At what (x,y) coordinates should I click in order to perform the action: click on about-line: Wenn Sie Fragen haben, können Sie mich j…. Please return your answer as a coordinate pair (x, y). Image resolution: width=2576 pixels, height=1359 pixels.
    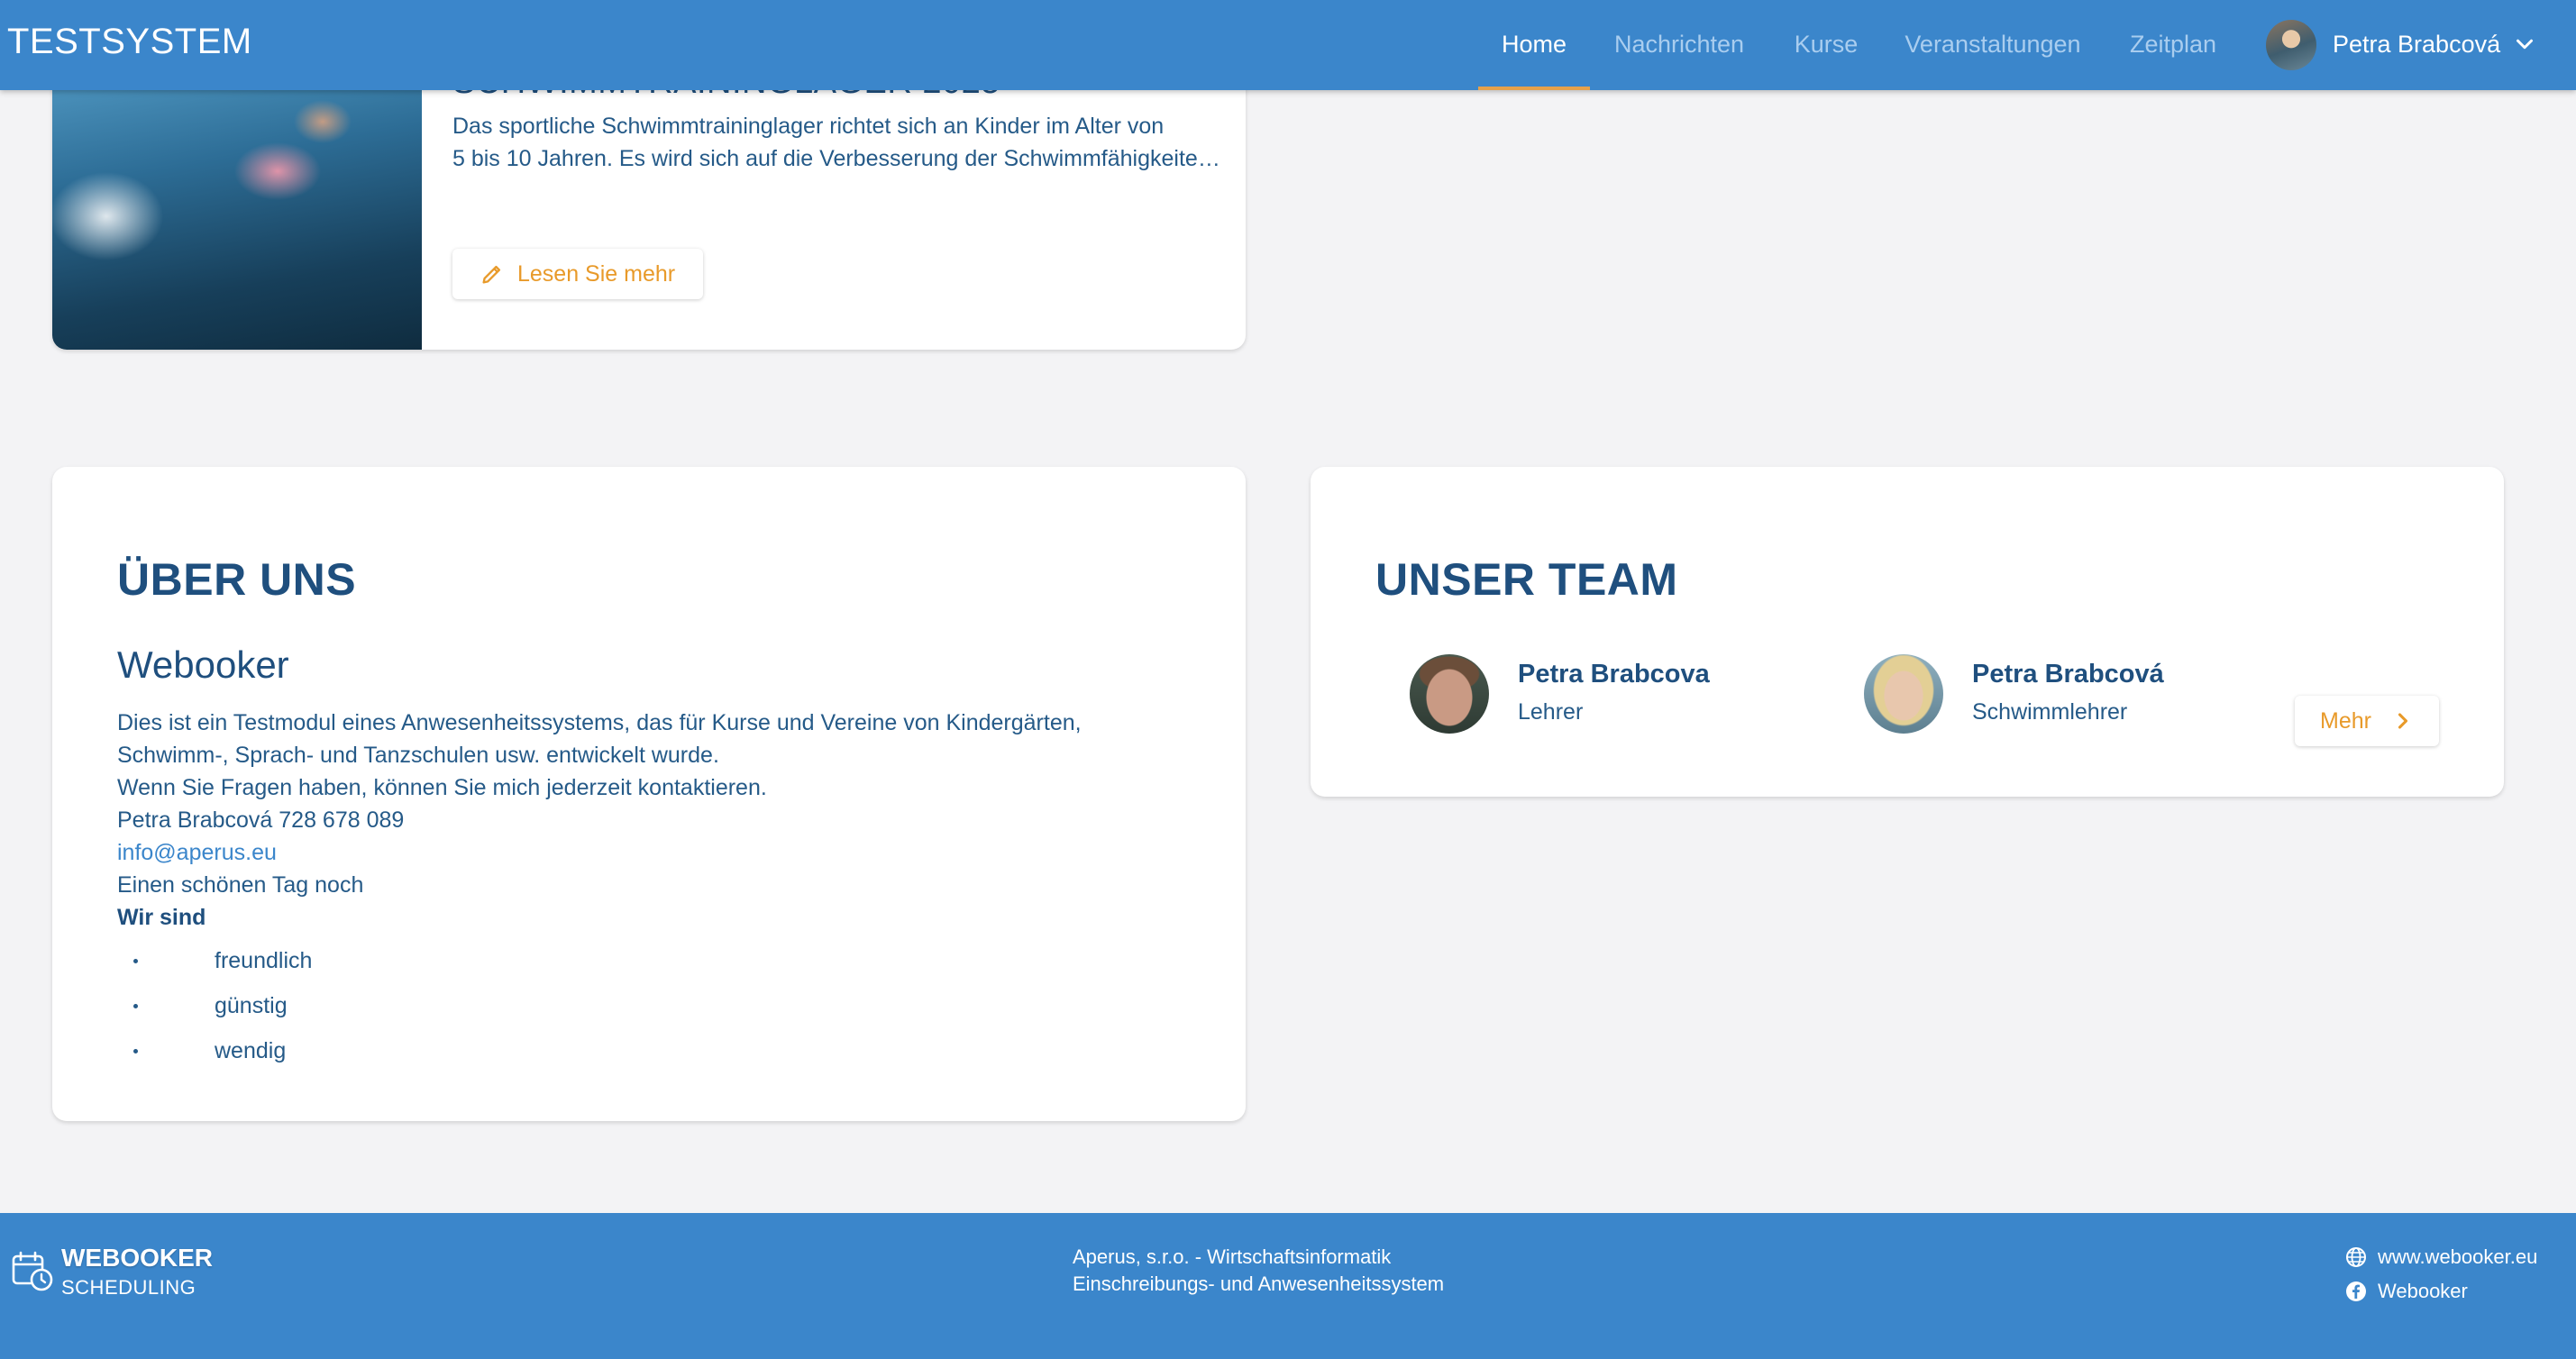
    Looking at the image, I should click on (442, 787).